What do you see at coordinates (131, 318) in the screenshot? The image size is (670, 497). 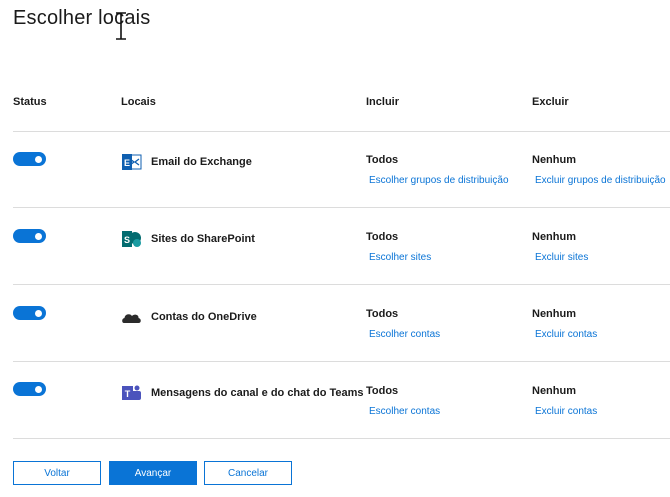 I see `onedrive-icon` at bounding box center [131, 318].